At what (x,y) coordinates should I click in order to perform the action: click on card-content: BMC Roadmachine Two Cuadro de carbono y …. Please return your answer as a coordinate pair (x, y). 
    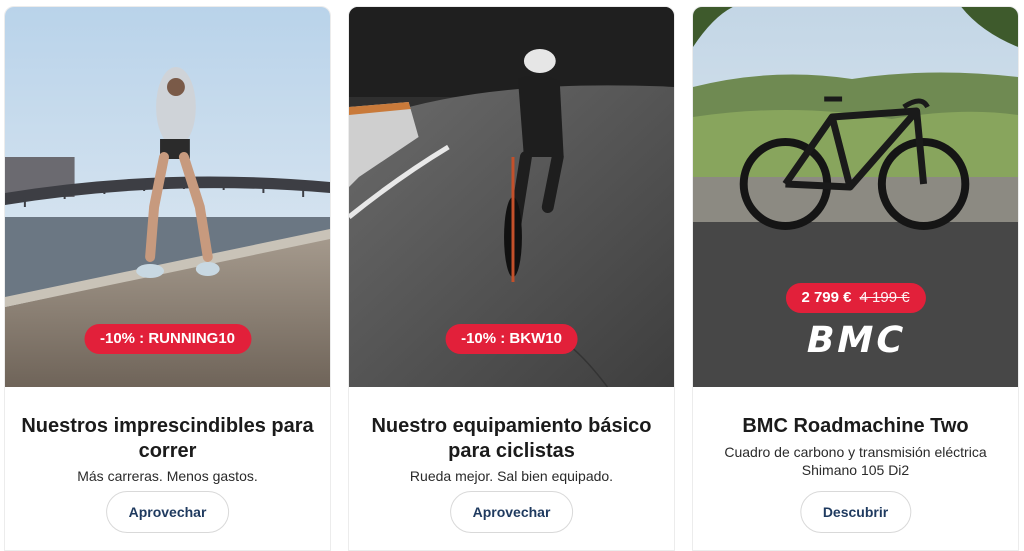
    Looking at the image, I should click on (855, 468).